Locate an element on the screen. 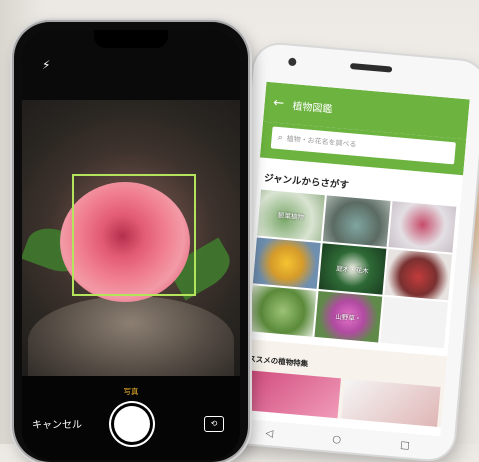 The width and height of the screenshot is (479, 462). cancel-button: キャンセル is located at coordinates (57, 423).